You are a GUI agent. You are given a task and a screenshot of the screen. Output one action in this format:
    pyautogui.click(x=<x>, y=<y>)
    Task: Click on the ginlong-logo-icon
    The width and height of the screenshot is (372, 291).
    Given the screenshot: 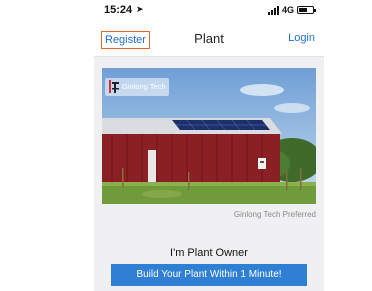 What is the action you would take?
    pyautogui.click(x=114, y=86)
    